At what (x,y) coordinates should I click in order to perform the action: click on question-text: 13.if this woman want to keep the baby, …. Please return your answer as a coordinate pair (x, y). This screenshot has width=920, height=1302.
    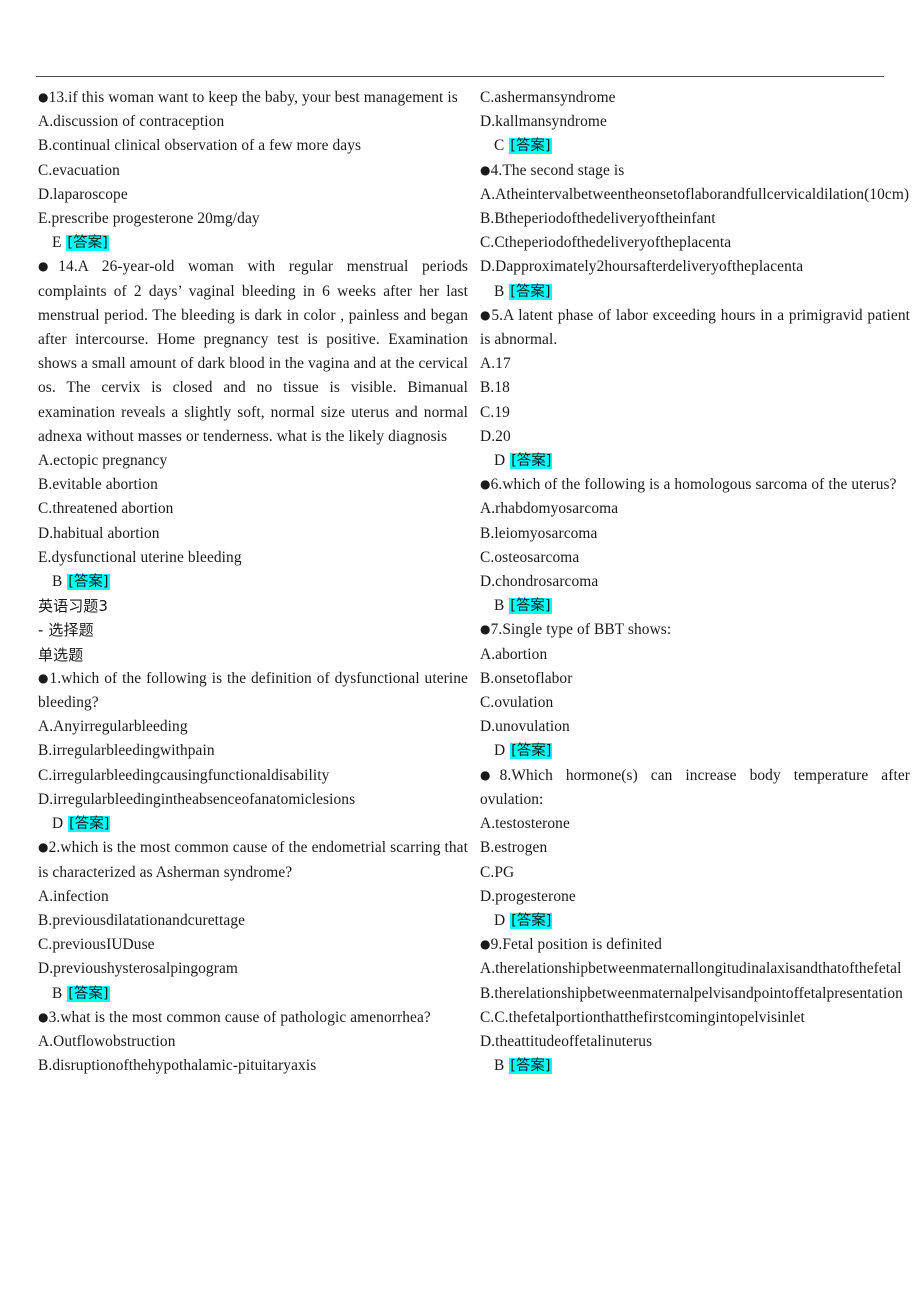
    Looking at the image, I should click on (253, 97).